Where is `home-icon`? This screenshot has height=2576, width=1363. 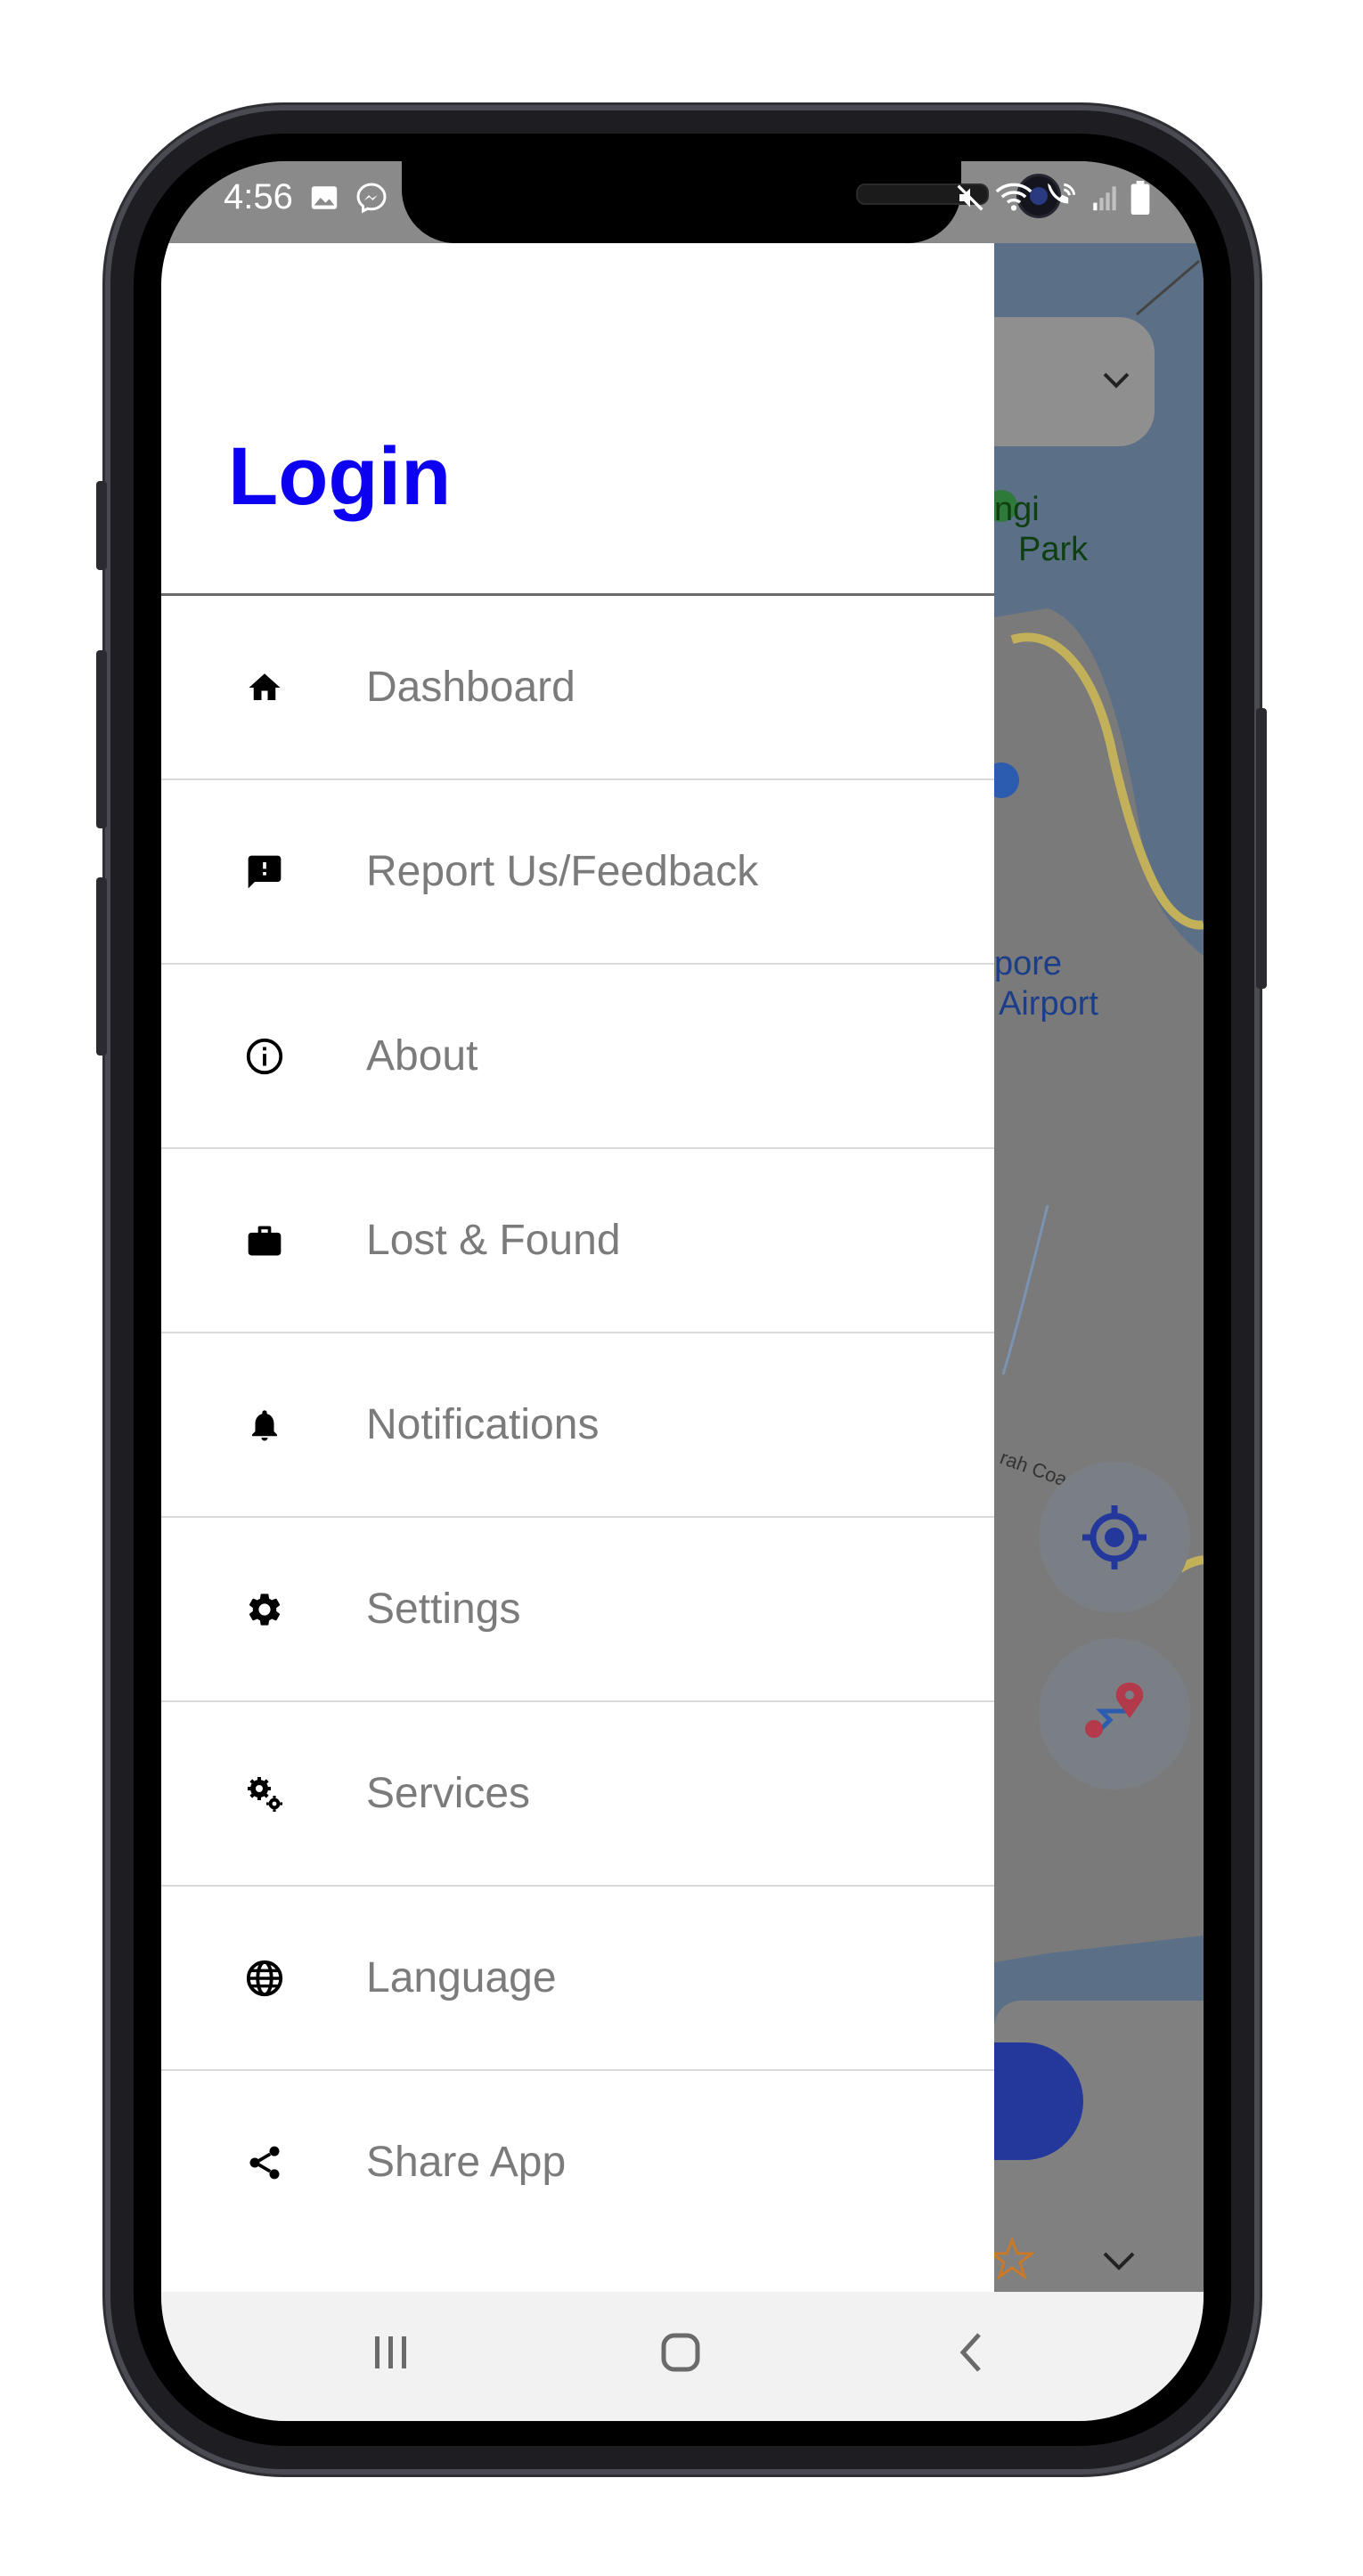
home-icon is located at coordinates (265, 687).